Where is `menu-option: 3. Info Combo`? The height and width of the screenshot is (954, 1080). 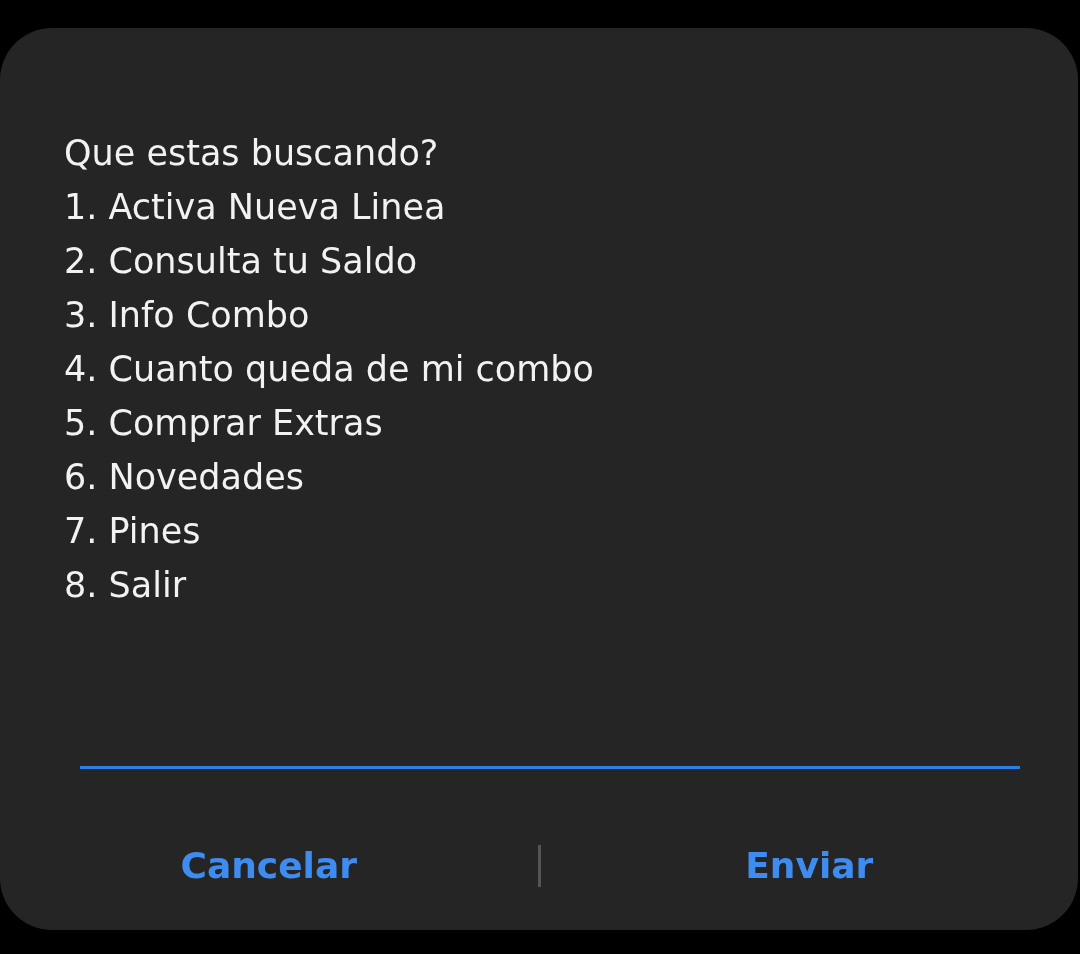 menu-option: 3. Info Combo is located at coordinates (539, 315).